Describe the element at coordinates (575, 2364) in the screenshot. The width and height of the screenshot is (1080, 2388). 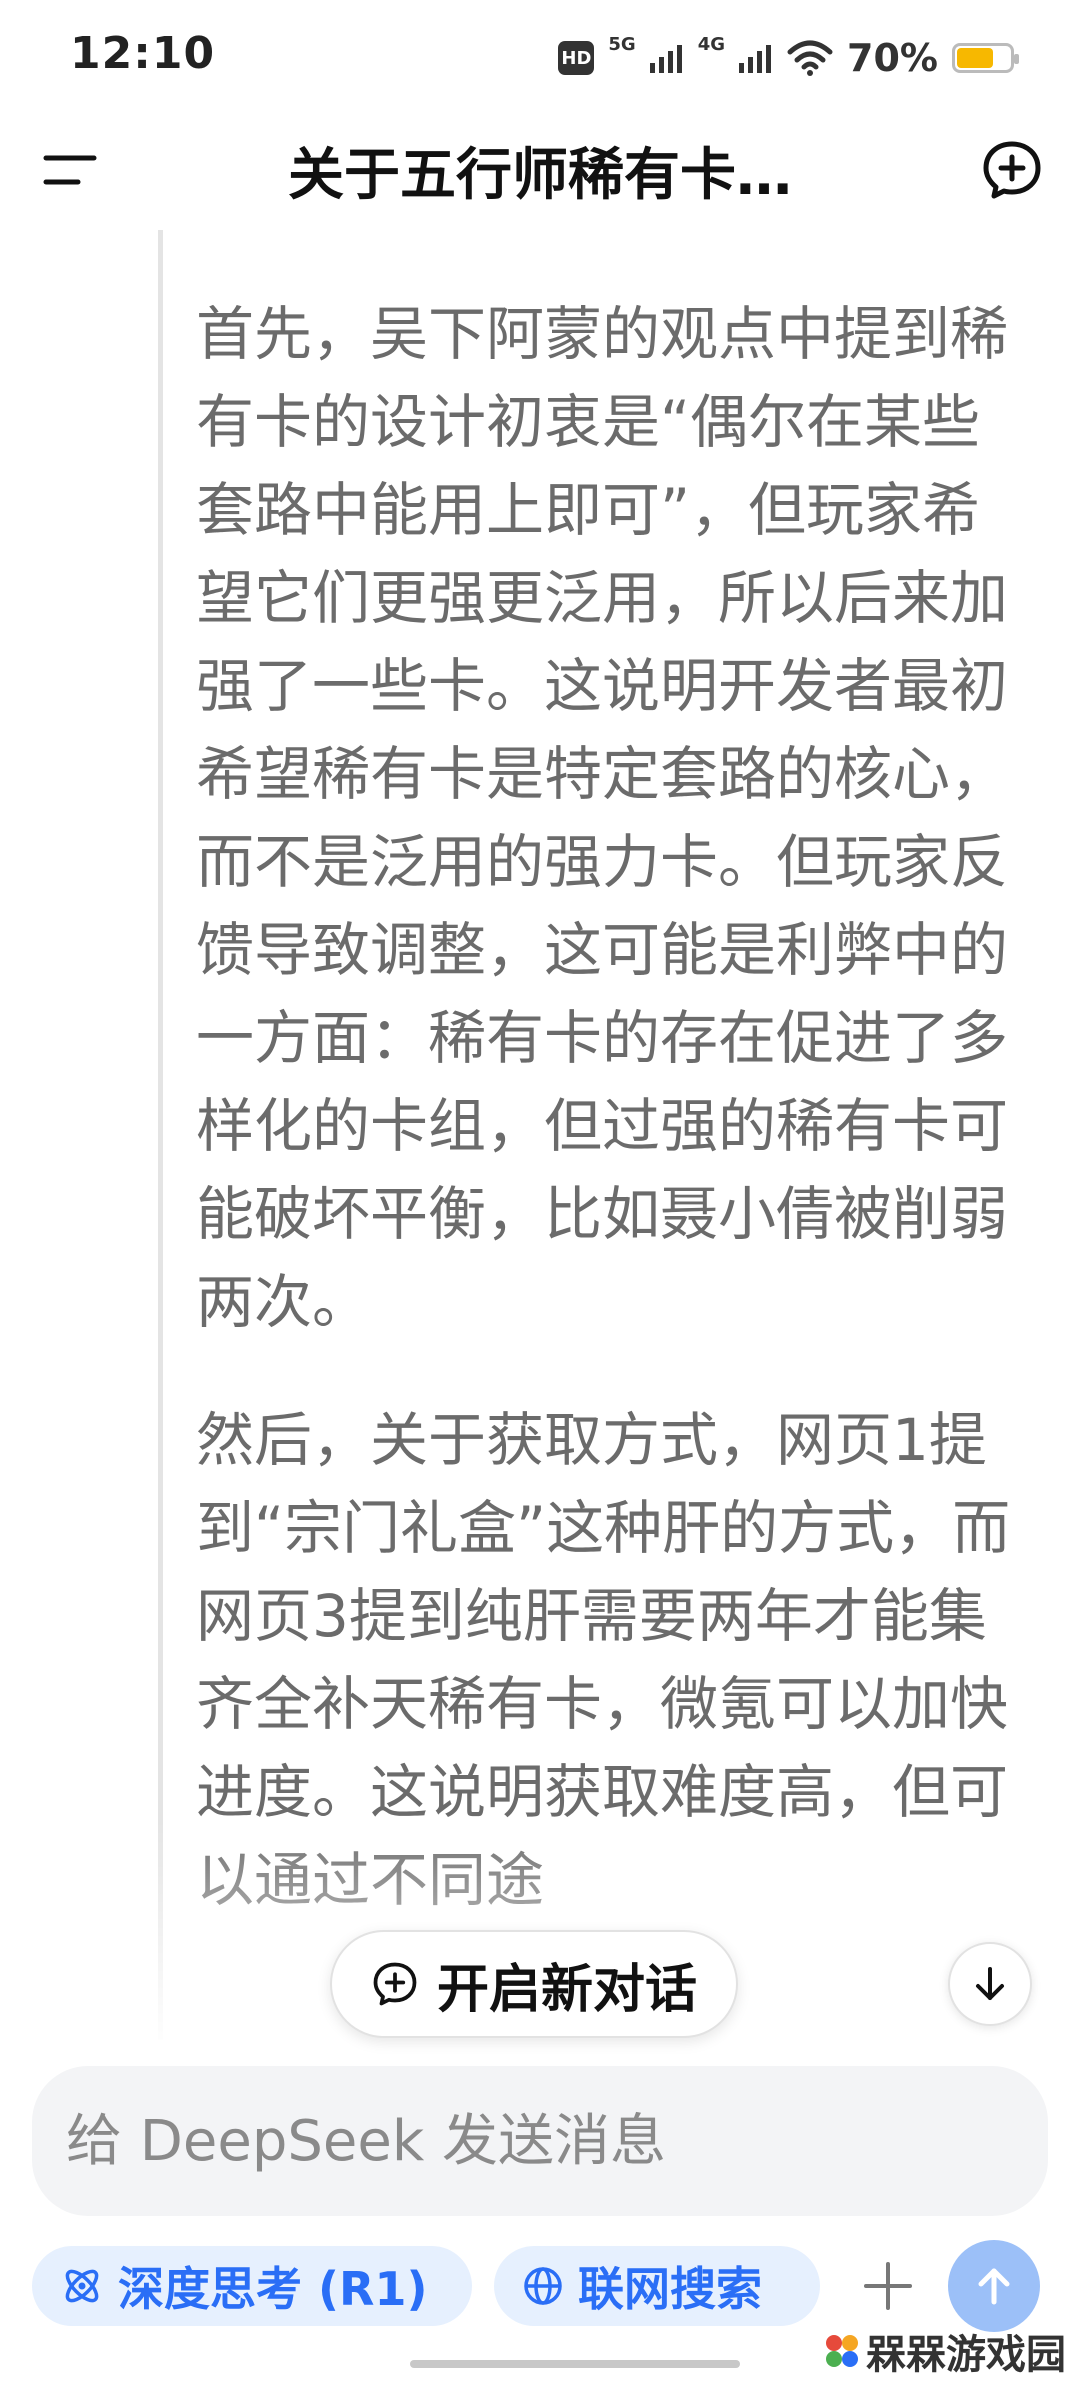
I see `home-indicator` at that location.